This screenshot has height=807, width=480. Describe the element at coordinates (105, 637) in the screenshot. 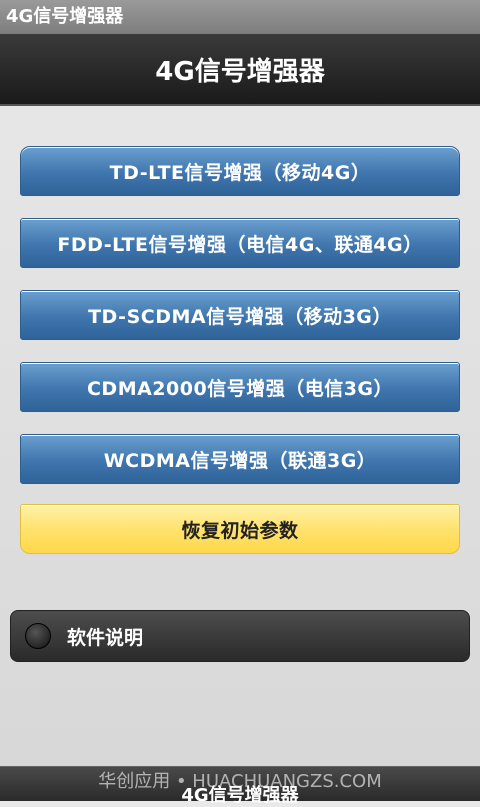

I see `help-toggle-label: 软件说明` at that location.